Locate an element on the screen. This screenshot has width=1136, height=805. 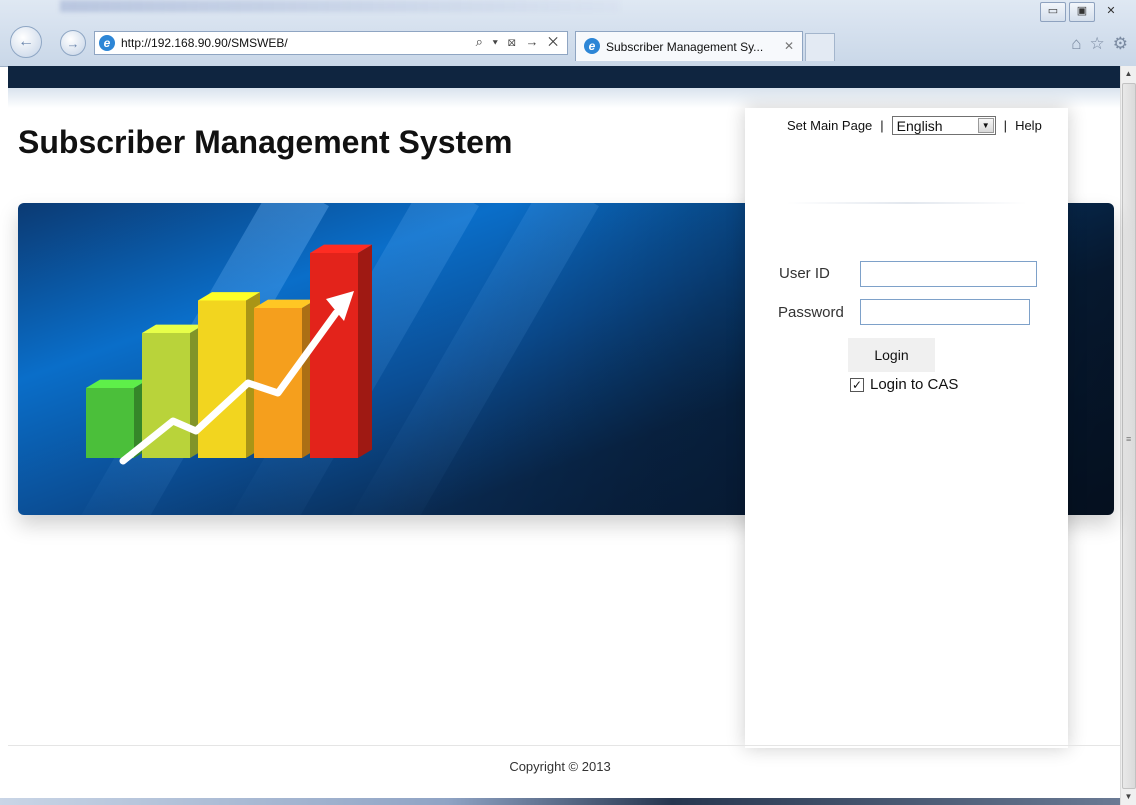
forward-button: → is located at coordinates (73, 43).